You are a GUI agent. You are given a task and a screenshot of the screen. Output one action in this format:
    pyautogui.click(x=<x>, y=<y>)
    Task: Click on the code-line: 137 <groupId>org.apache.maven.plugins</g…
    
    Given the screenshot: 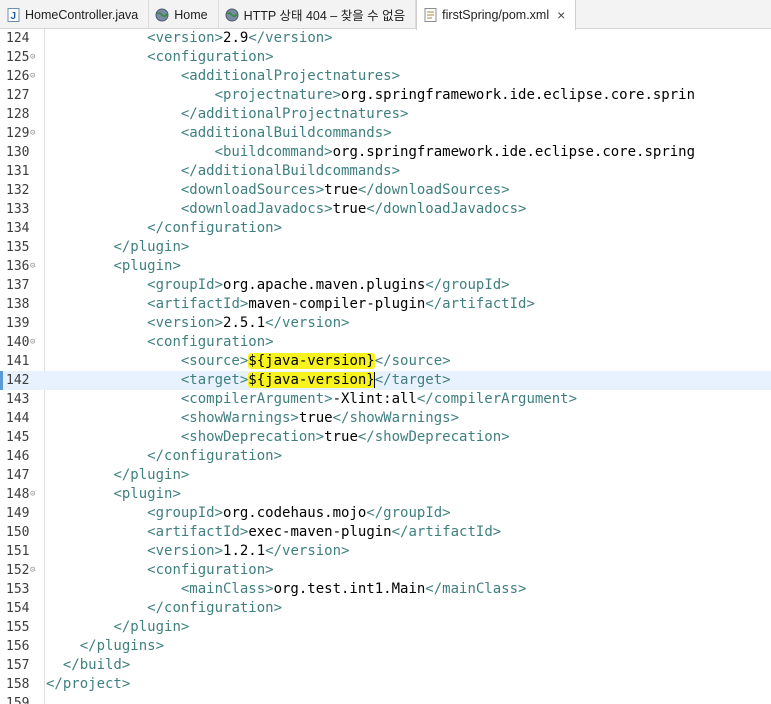 What is the action you would take?
    pyautogui.click(x=385, y=285)
    